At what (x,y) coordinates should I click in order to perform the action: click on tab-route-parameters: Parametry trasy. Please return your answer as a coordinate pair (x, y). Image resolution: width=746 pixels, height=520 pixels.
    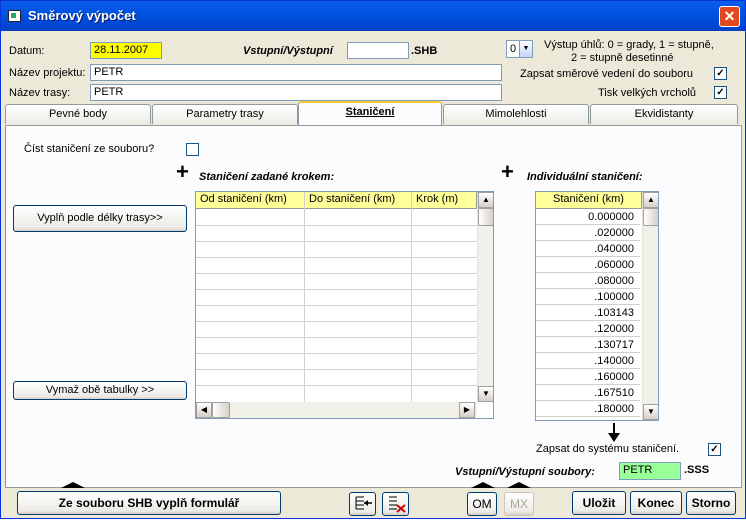
    Looking at the image, I should click on (225, 114).